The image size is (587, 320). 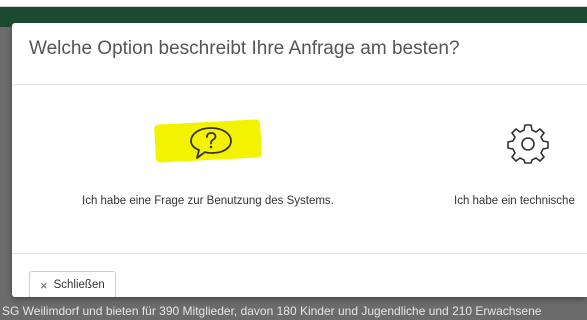 What do you see at coordinates (293, 3) in the screenshot?
I see `page-top-bar` at bounding box center [293, 3].